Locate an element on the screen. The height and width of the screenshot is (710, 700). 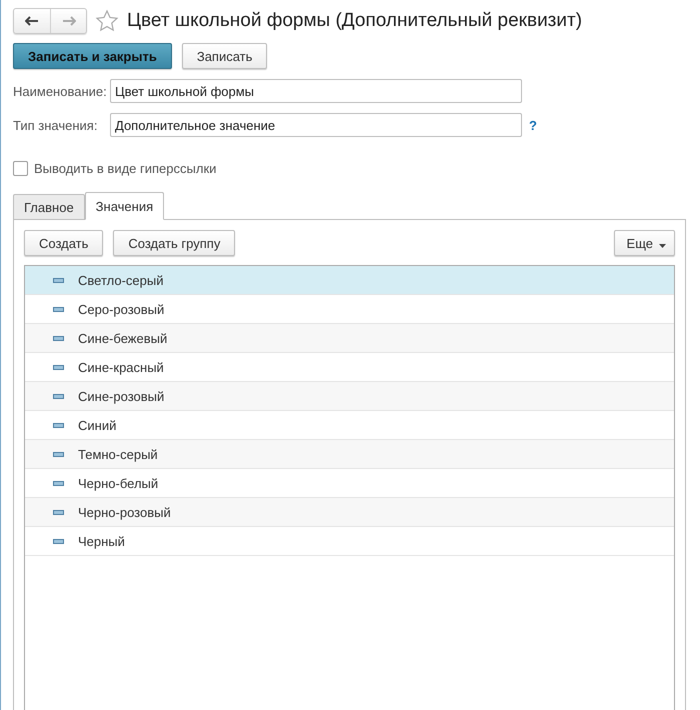
value-name: Сине-розовый is located at coordinates (121, 396).